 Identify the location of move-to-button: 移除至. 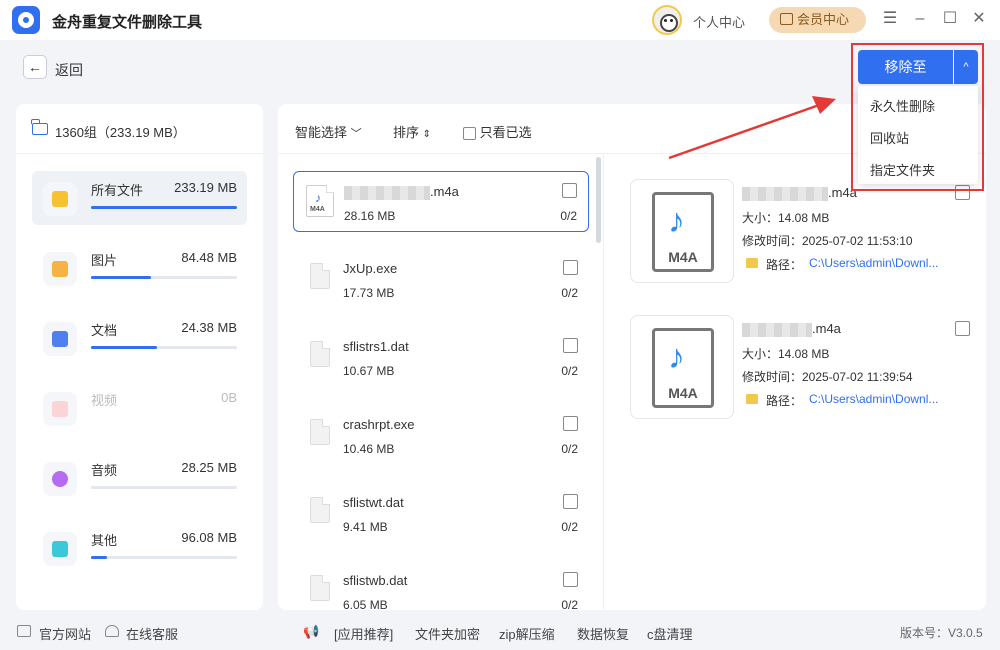
(905, 67).